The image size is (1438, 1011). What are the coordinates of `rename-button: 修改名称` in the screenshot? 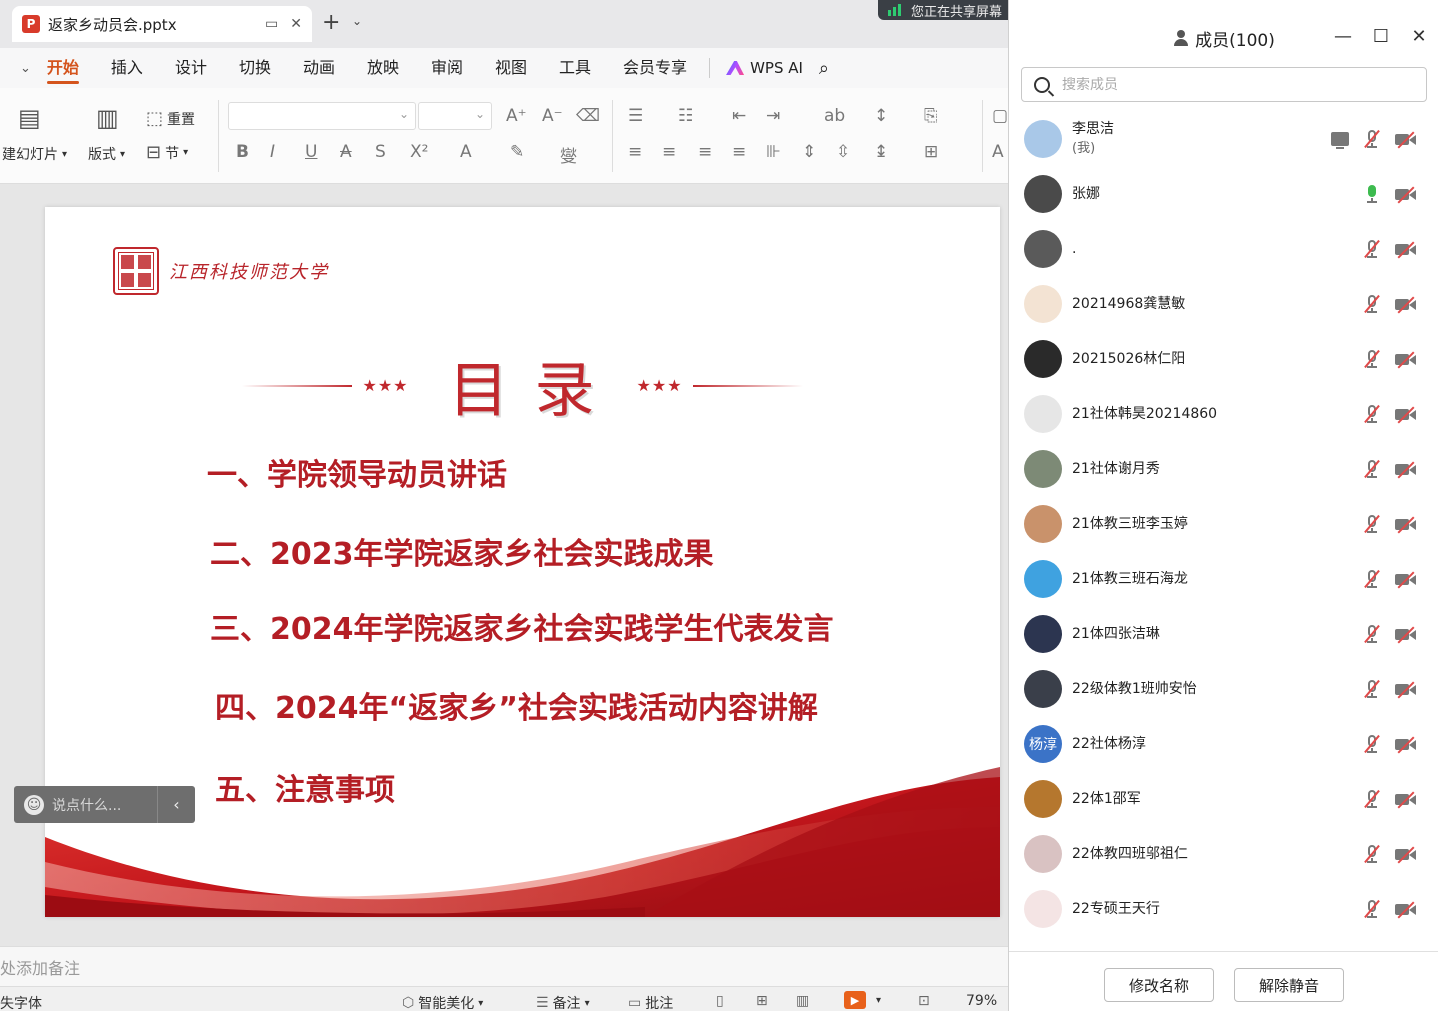 It's located at (1159, 985).